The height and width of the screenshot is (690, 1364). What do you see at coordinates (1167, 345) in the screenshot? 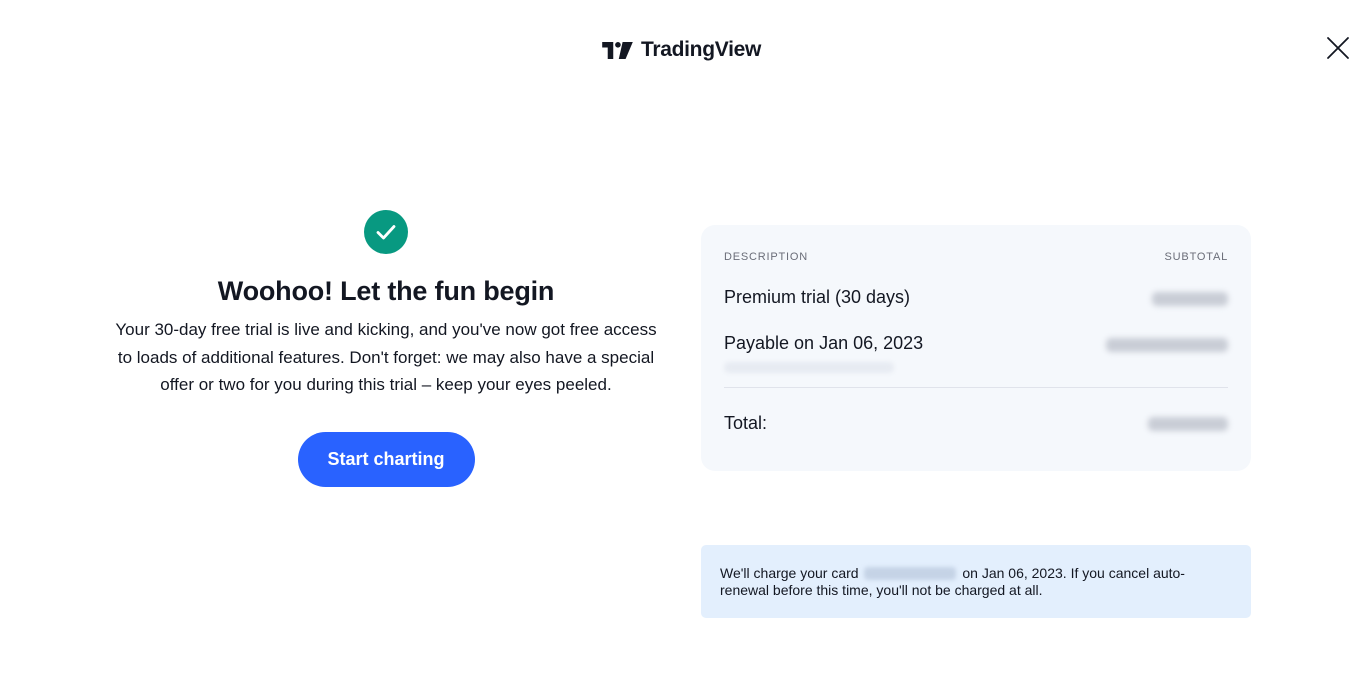
I see `payable-price-redacted` at bounding box center [1167, 345].